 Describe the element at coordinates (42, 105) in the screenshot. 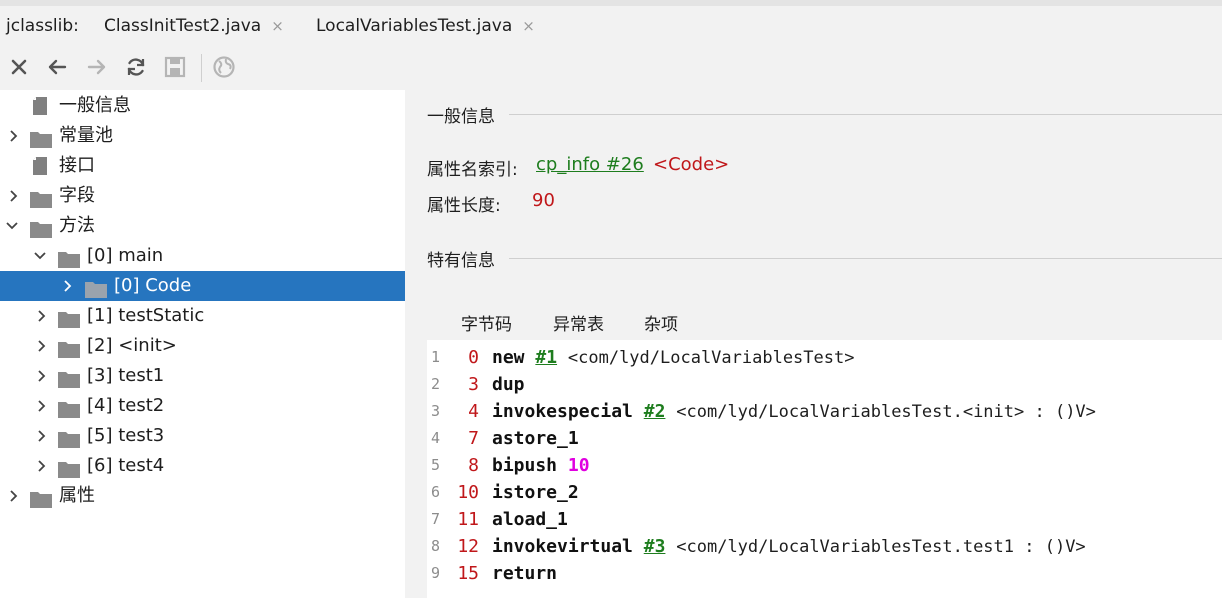

I see `file-icon` at that location.